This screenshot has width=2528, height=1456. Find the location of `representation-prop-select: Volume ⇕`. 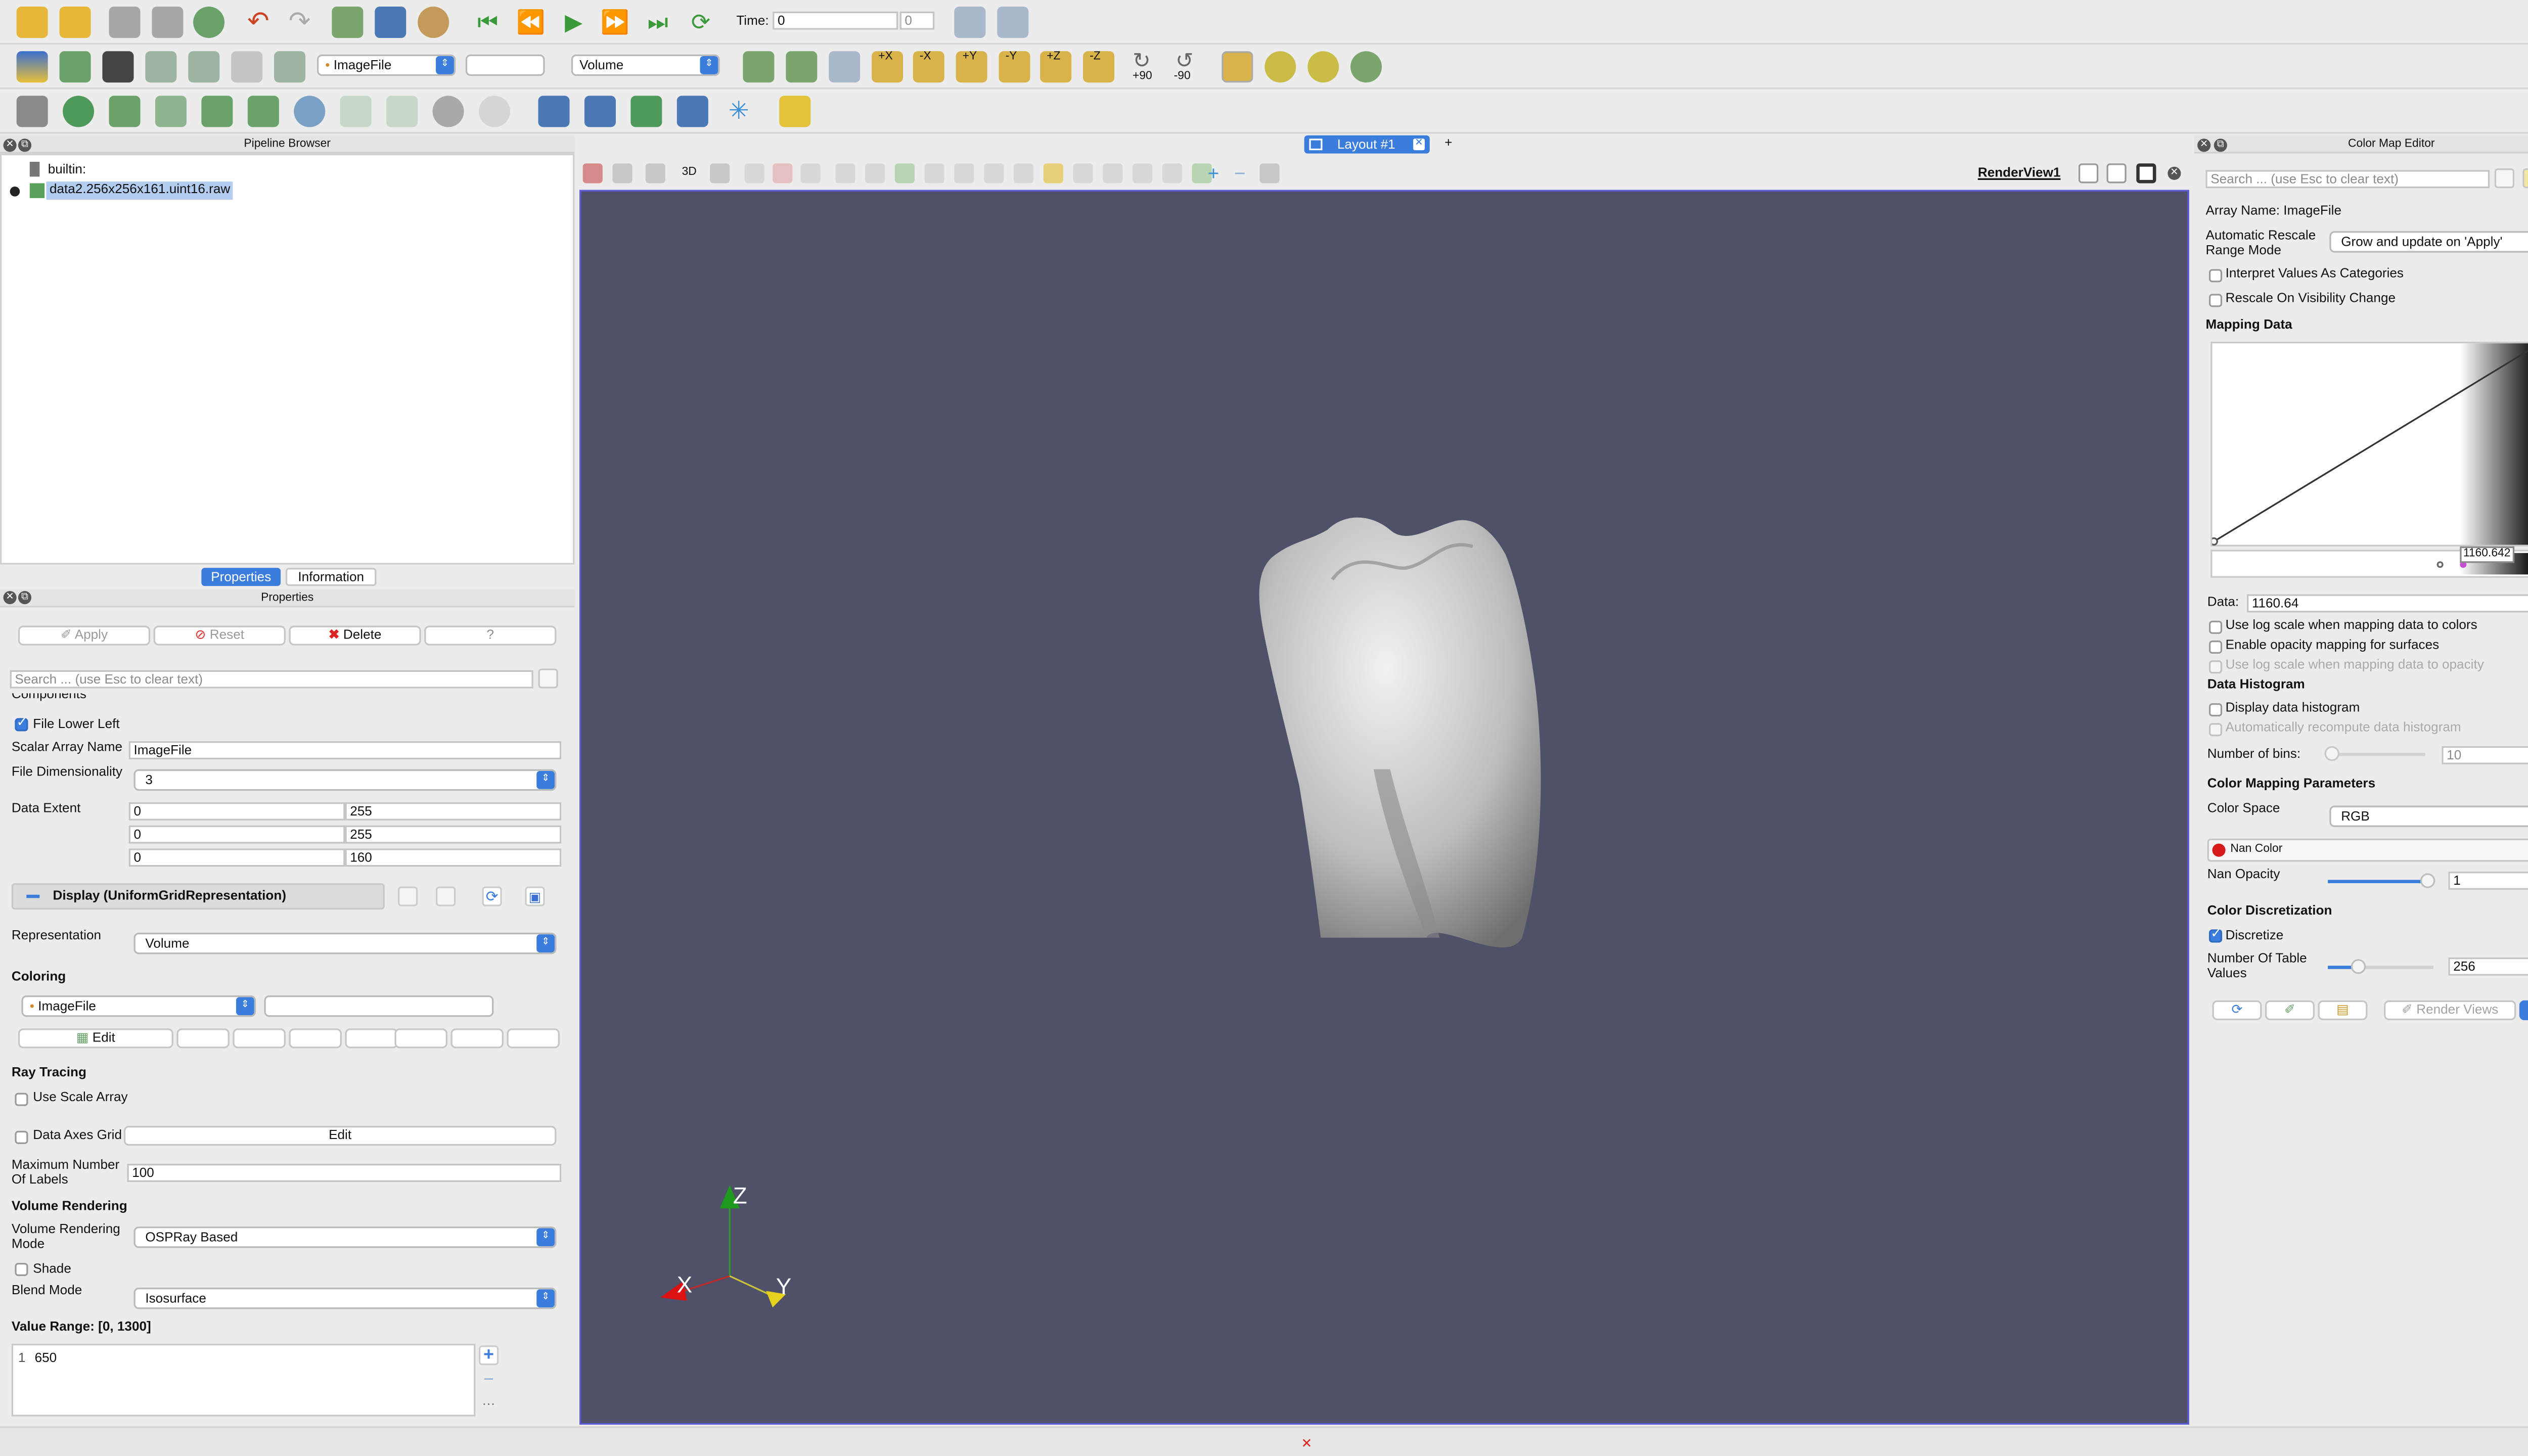

representation-prop-select: Volume ⇕ is located at coordinates (345, 943).